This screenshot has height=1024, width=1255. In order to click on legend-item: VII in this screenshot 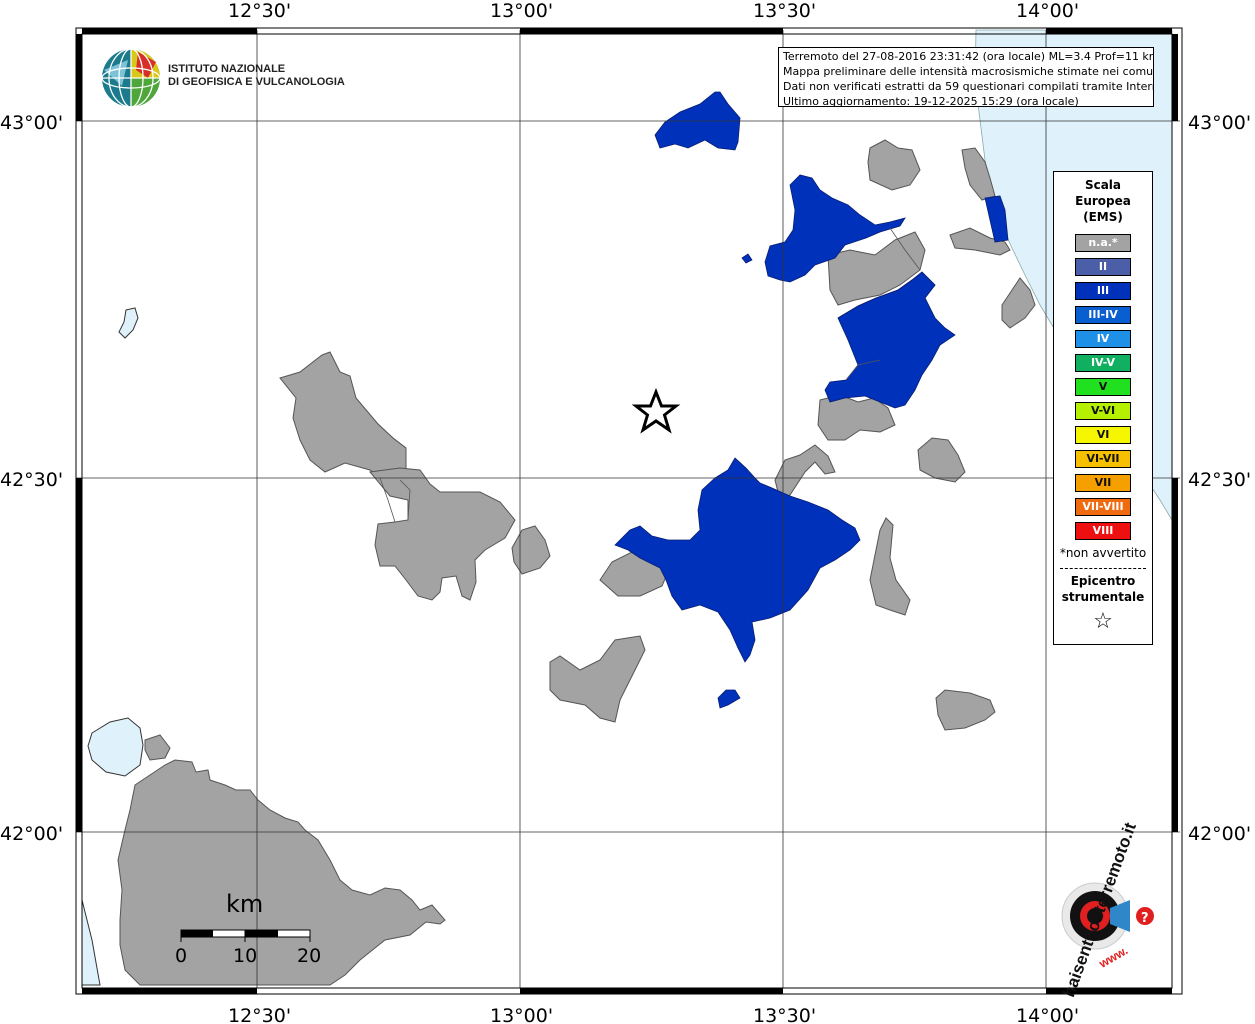, I will do `click(1103, 483)`.